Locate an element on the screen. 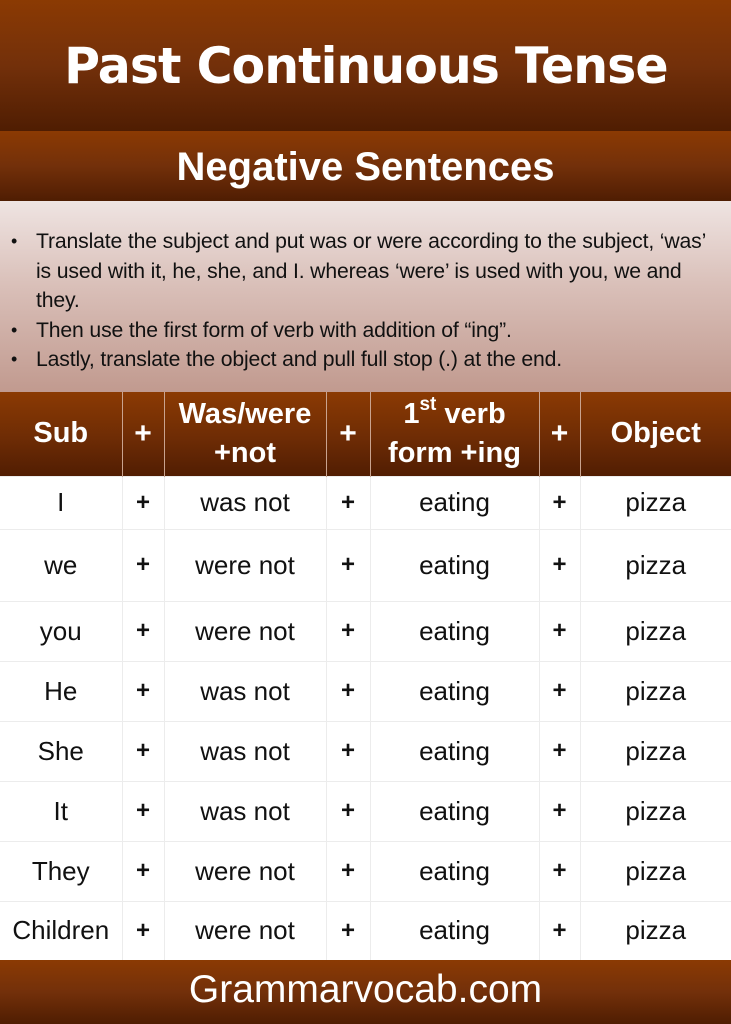 Image resolution: width=731 pixels, height=1024 pixels. page-subtitle: Negative Sentences is located at coordinates (365, 166).